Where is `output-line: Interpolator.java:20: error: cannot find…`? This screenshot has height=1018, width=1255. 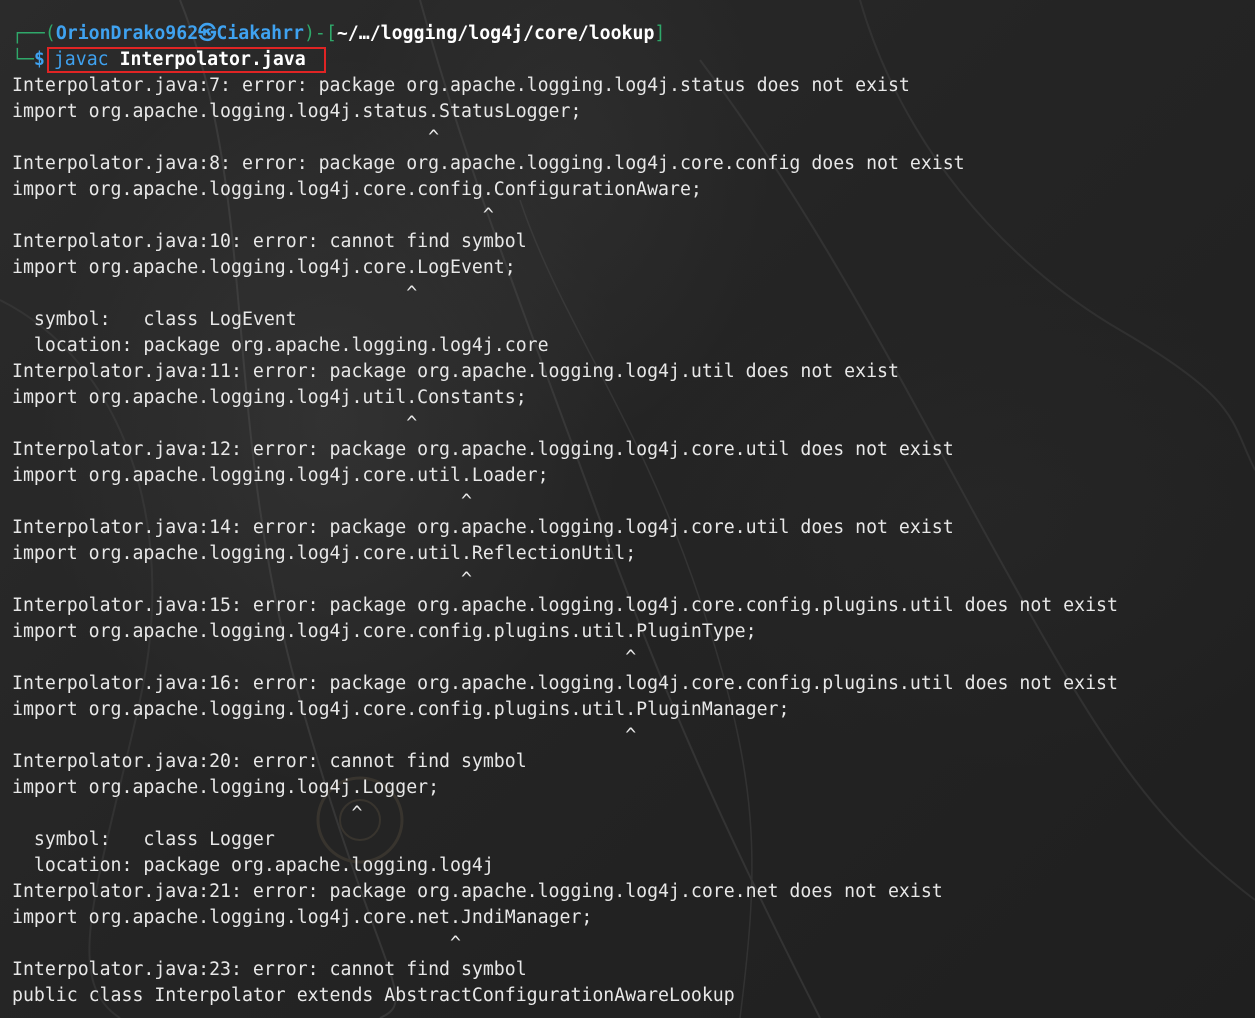
output-line: Interpolator.java:20: error: cannot find… is located at coordinates (269, 761).